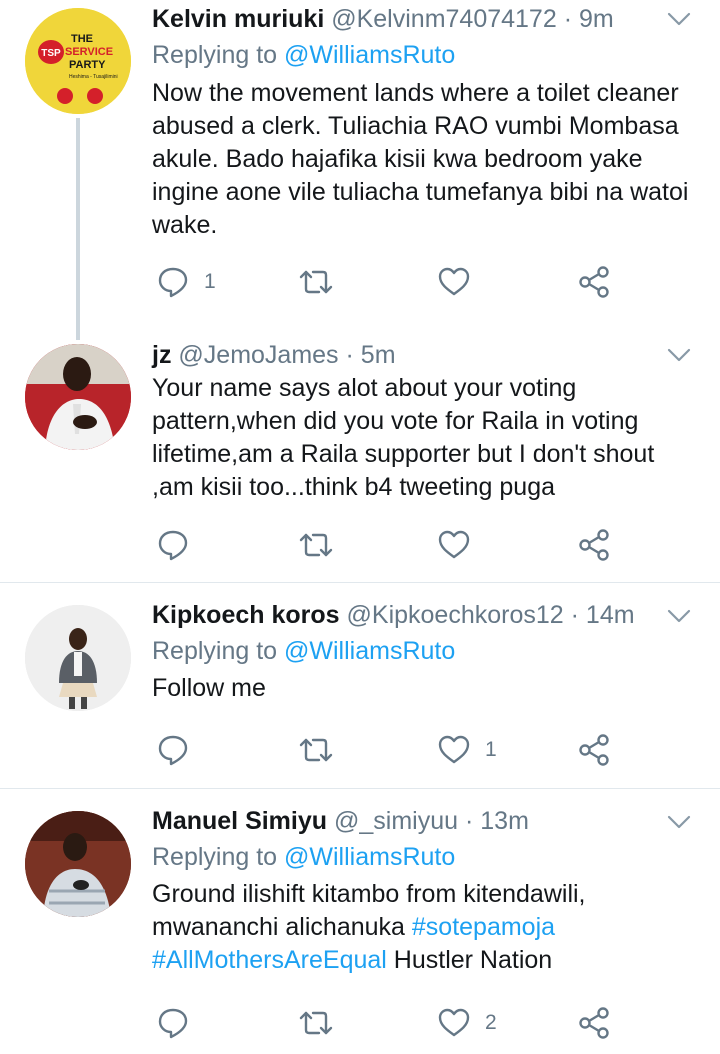  What do you see at coordinates (378, 355) in the screenshot?
I see `timestamp: 5m` at bounding box center [378, 355].